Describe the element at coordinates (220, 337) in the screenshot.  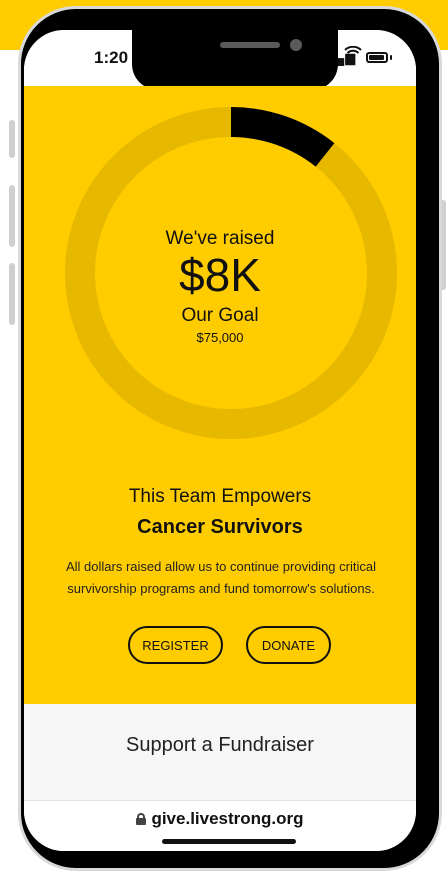
I see `goal-amount: $75,000` at that location.